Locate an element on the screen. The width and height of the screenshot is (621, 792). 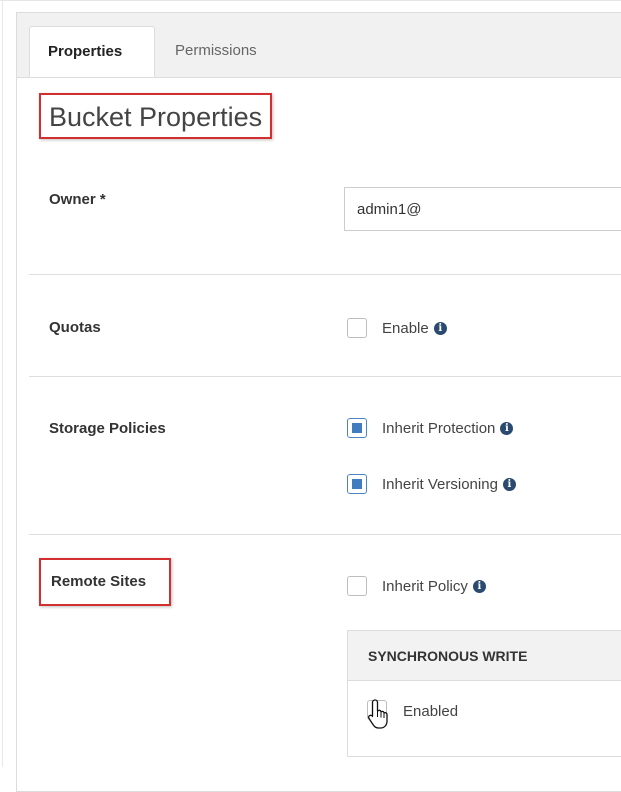
synchronous-write-panel: SYNCHRONOUS WRITE Enabled is located at coordinates (484, 693).